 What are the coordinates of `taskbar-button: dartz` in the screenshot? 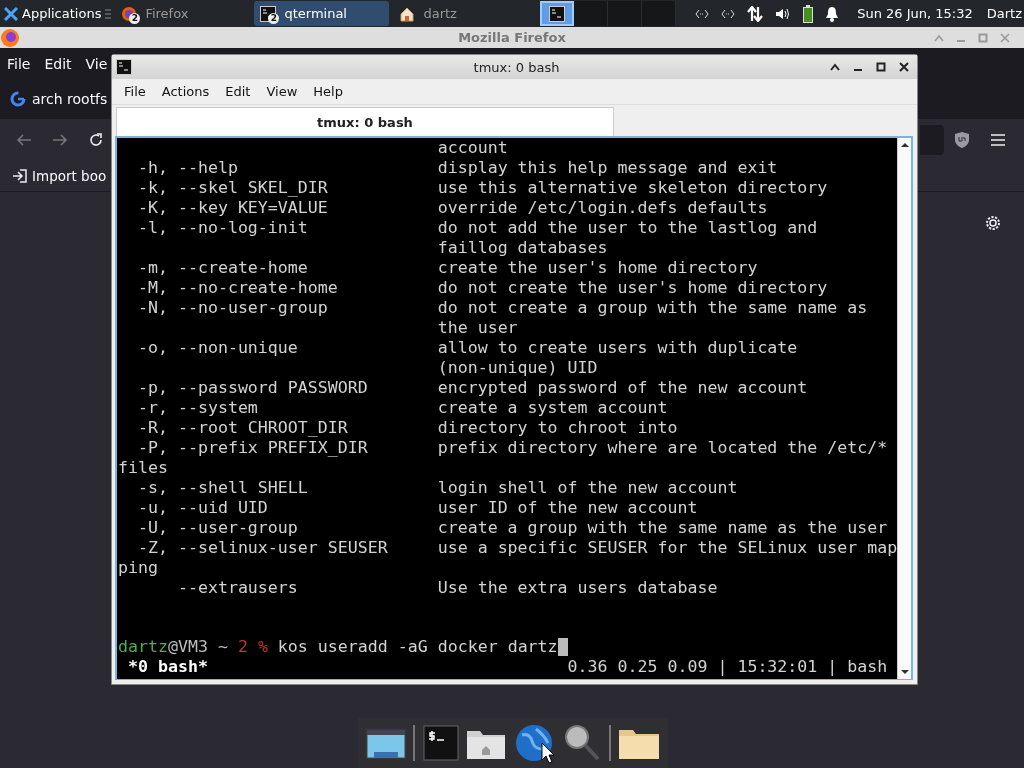 It's located at (461, 13).